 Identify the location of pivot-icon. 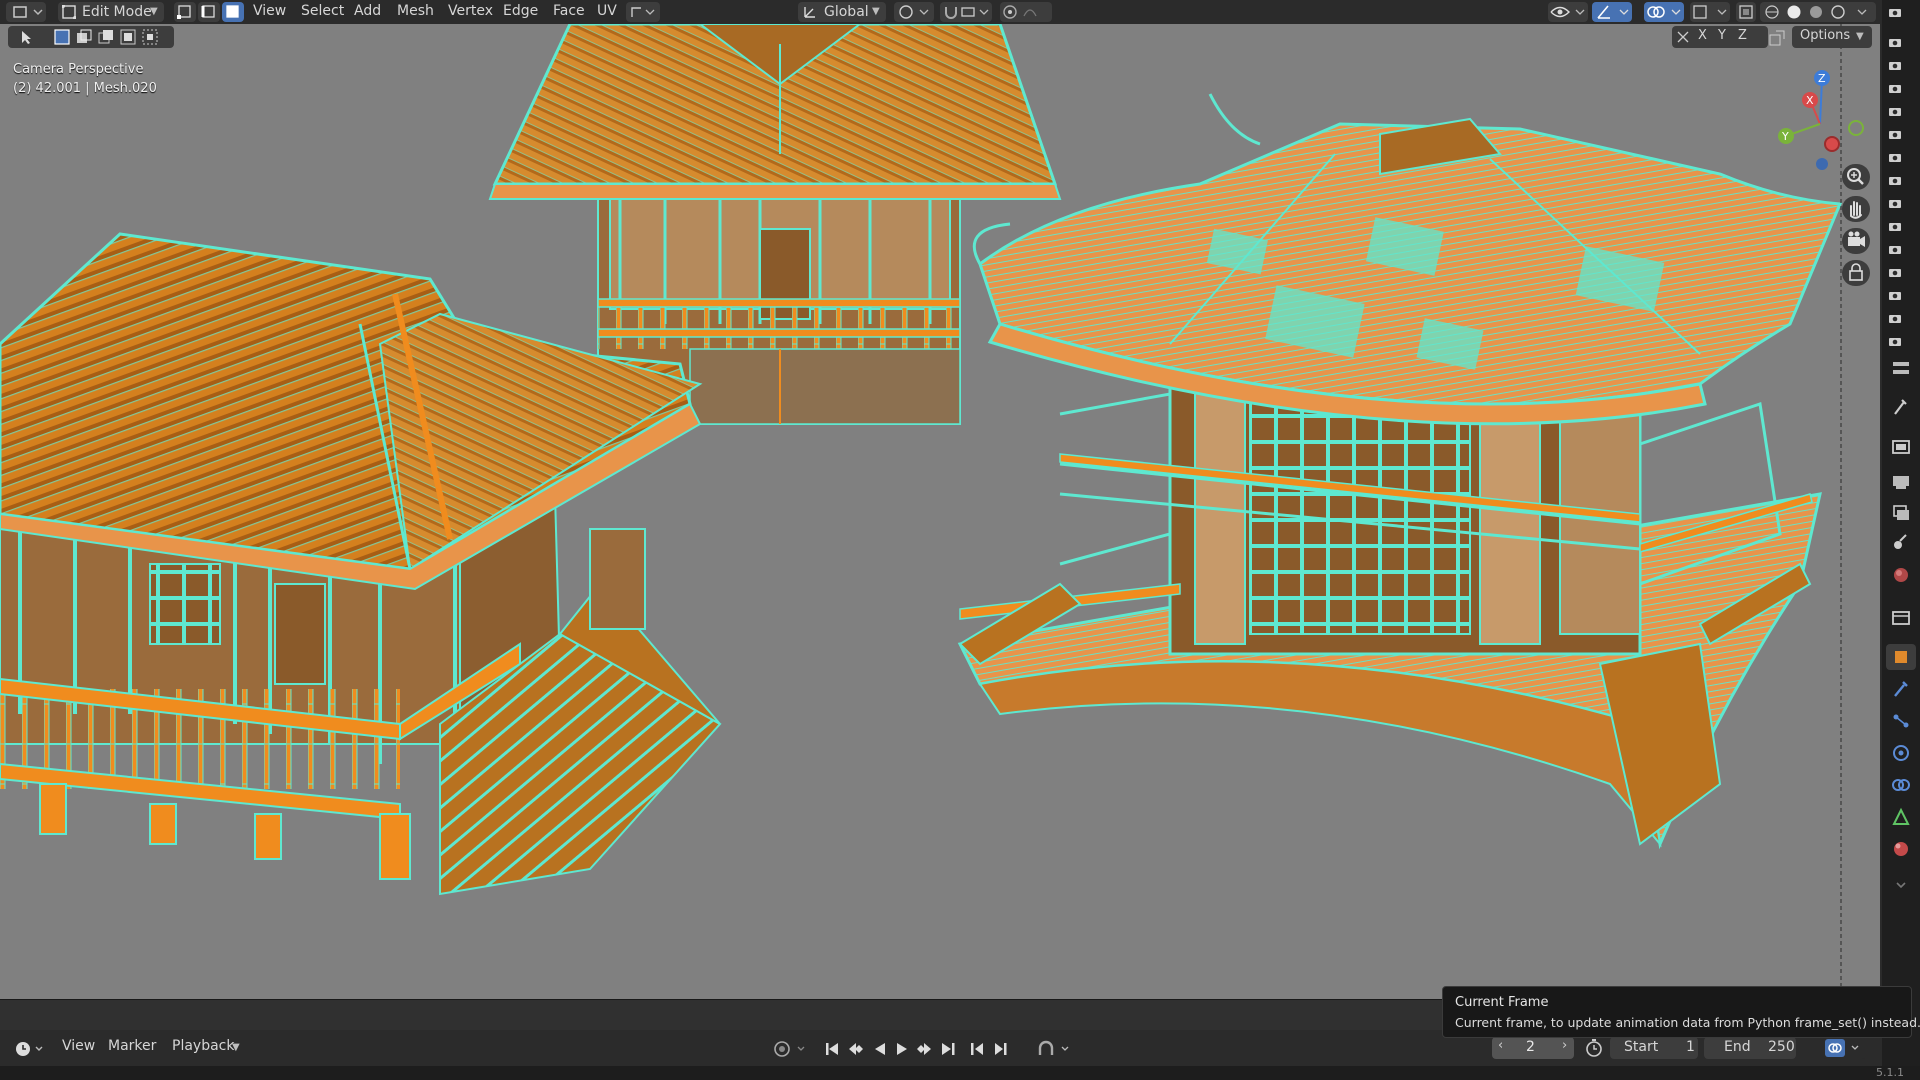
(914, 12).